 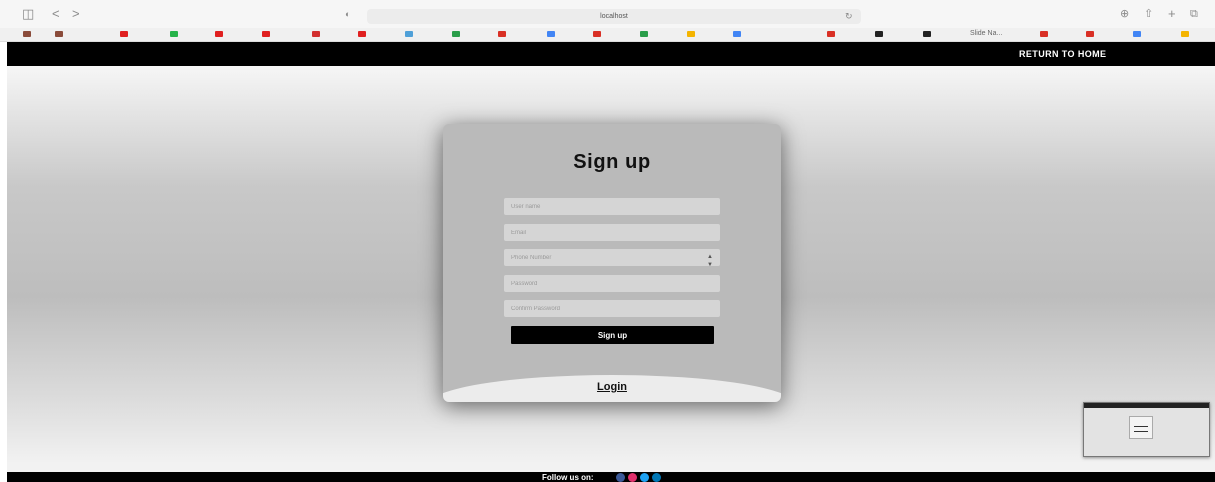 I want to click on forward-icon: >, so click(x=76, y=14).